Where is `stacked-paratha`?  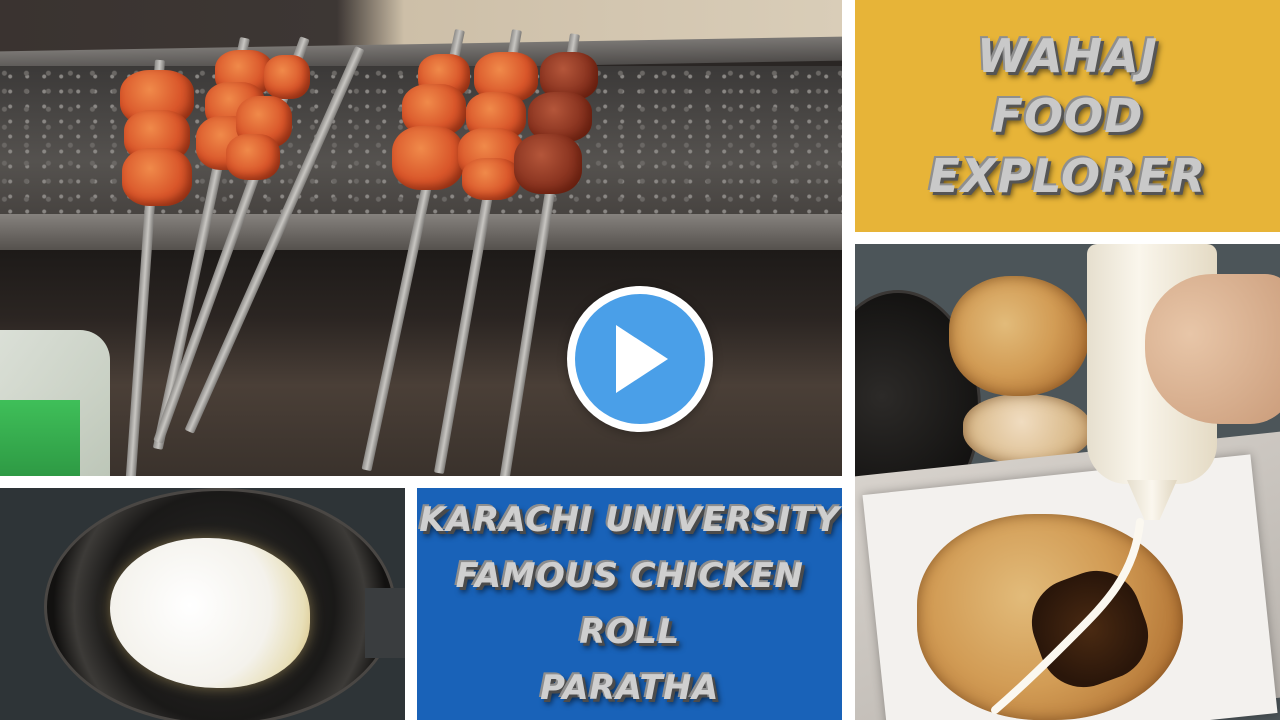 stacked-paratha is located at coordinates (1019, 336).